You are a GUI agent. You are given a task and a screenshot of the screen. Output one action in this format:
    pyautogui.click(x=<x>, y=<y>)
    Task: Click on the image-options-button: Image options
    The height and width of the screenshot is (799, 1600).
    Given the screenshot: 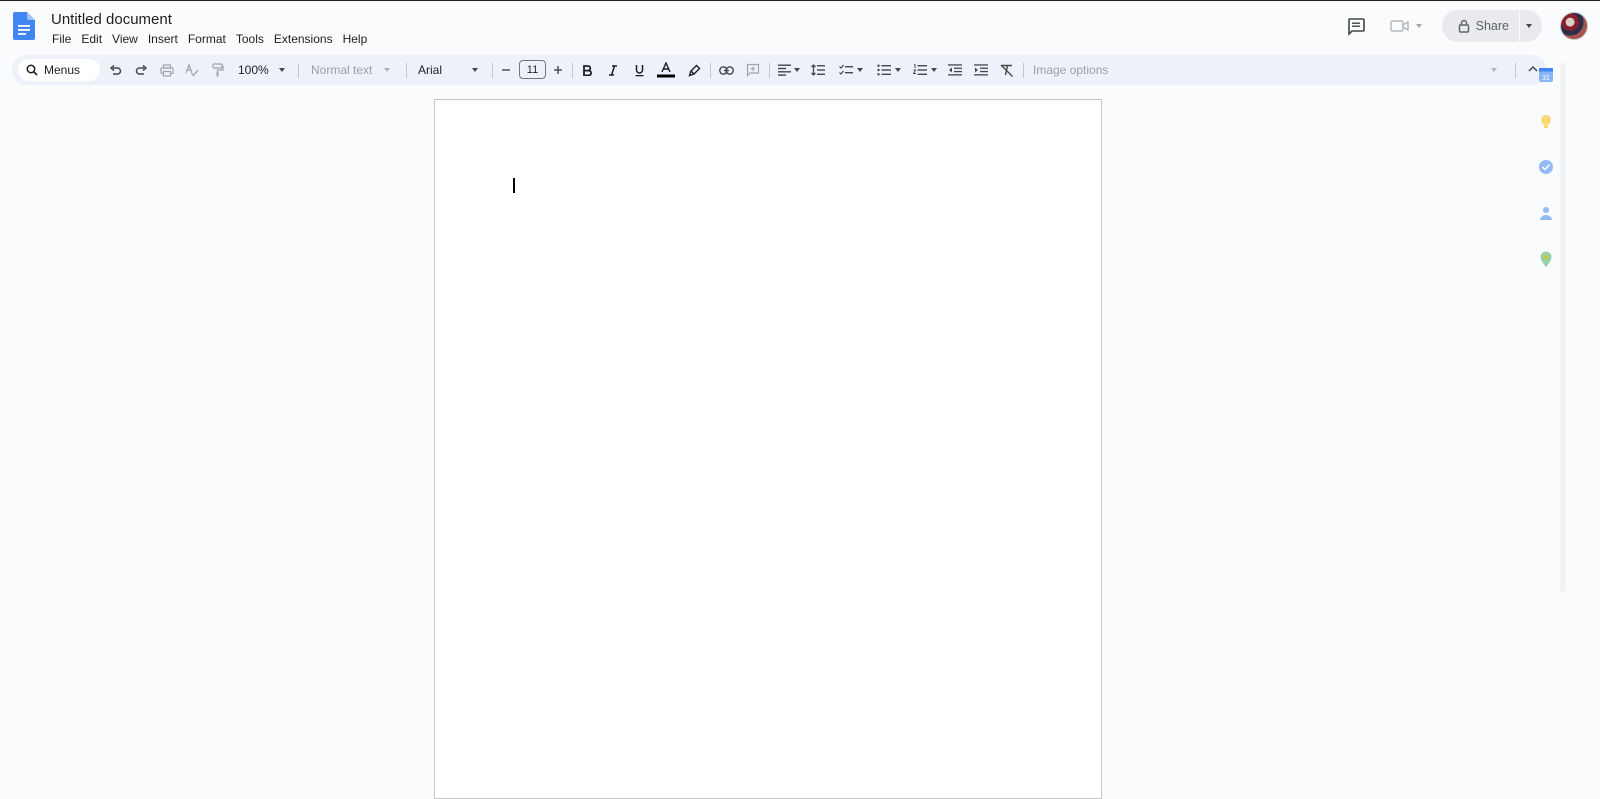 What is the action you would take?
    pyautogui.click(x=1268, y=70)
    